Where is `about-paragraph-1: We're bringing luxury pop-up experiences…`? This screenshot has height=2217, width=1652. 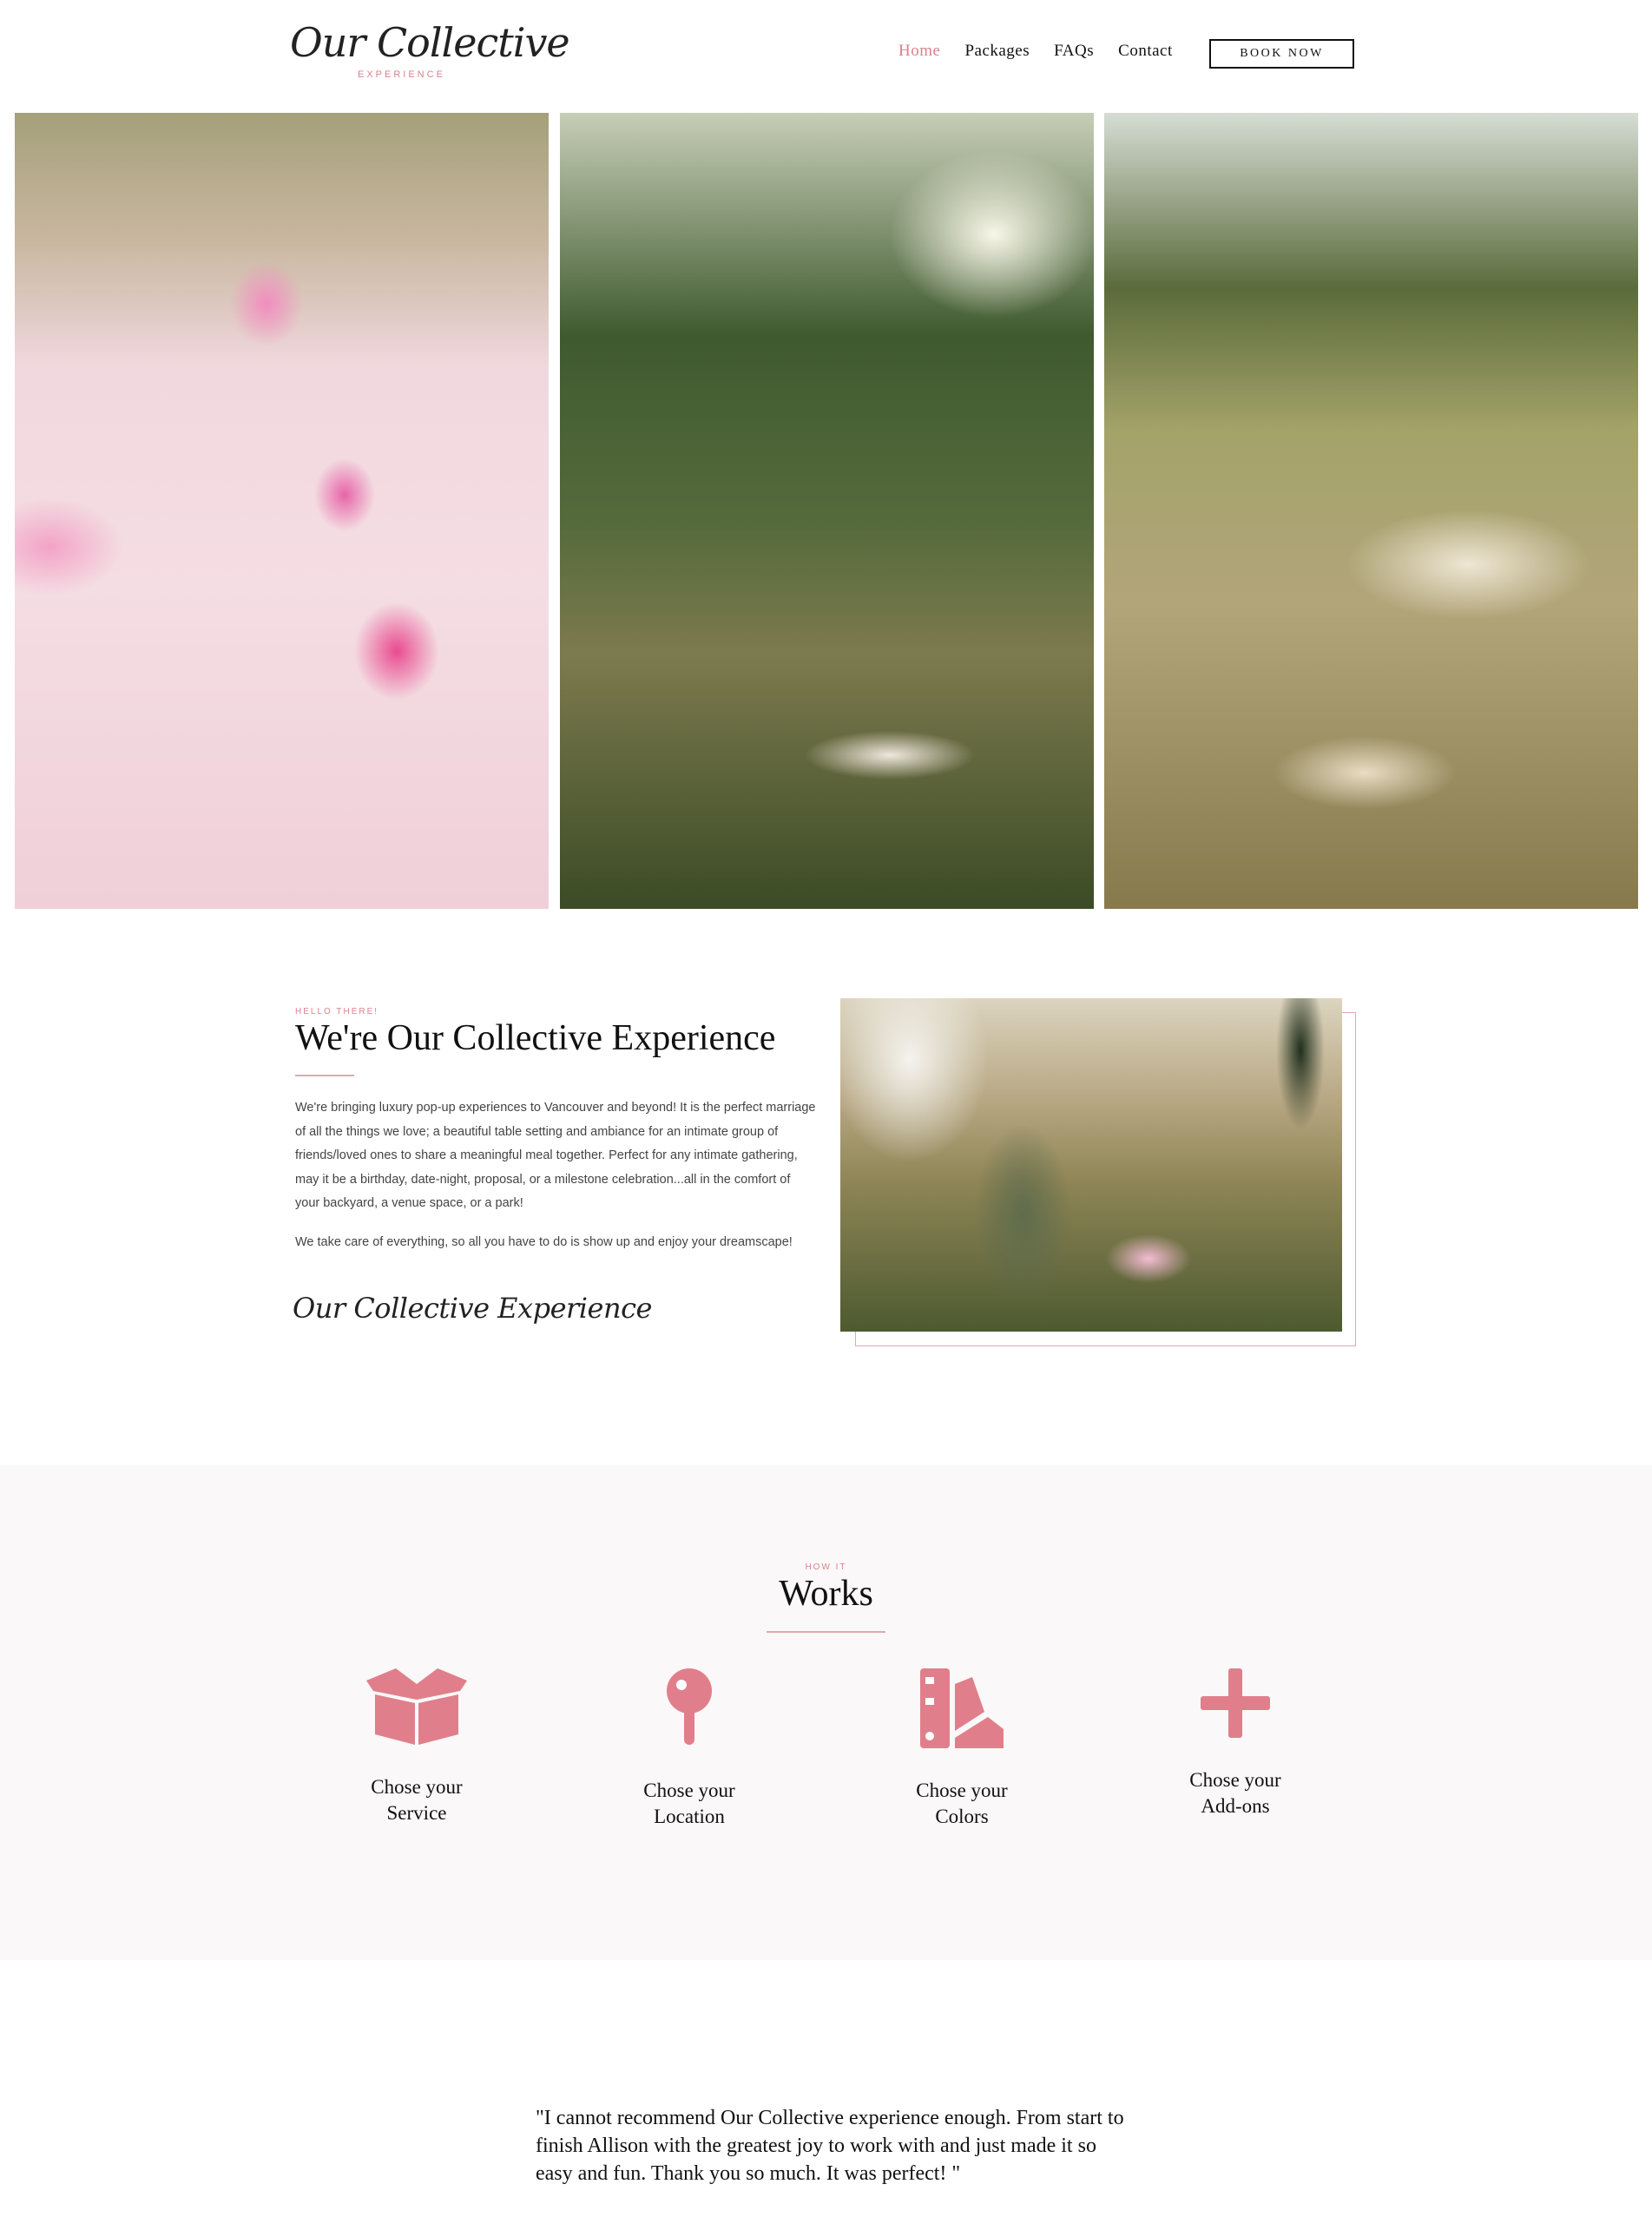
about-paragraph-1: We're bringing luxury pop-up experiences… is located at coordinates (555, 1155).